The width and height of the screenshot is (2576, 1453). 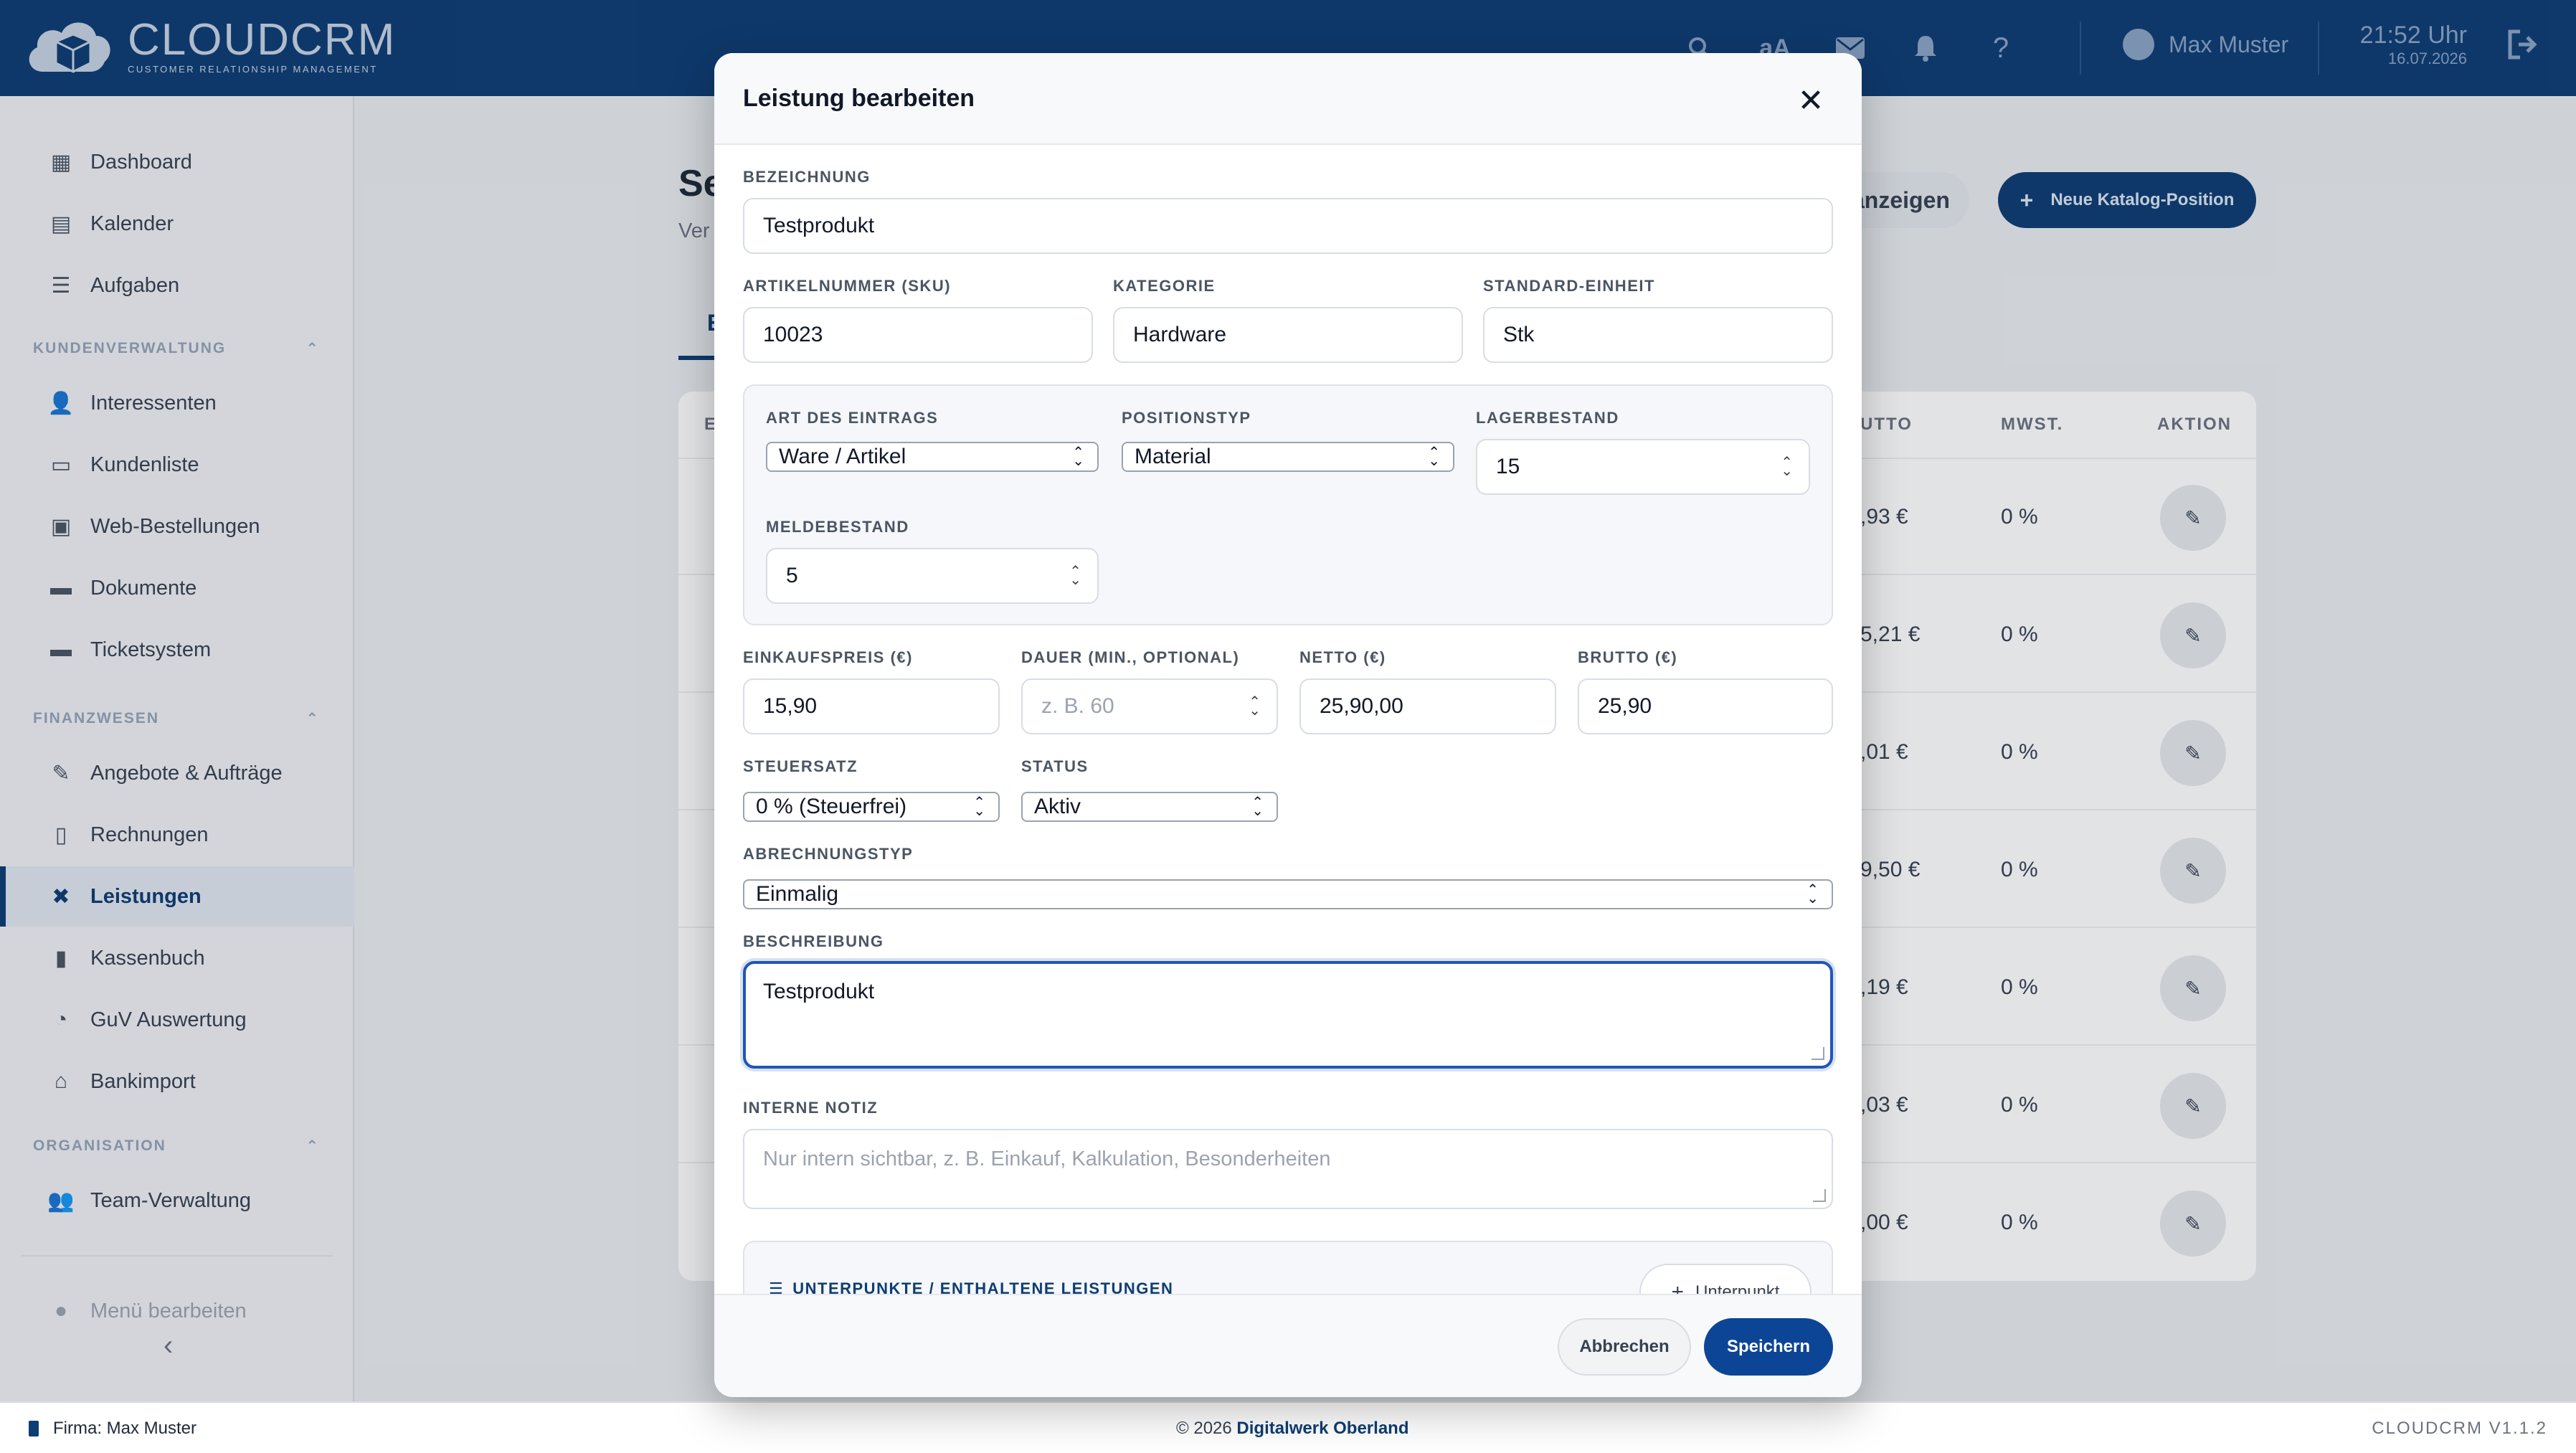 What do you see at coordinates (1149, 807) in the screenshot?
I see `status-select: Aktiv ⌃ ⌄` at bounding box center [1149, 807].